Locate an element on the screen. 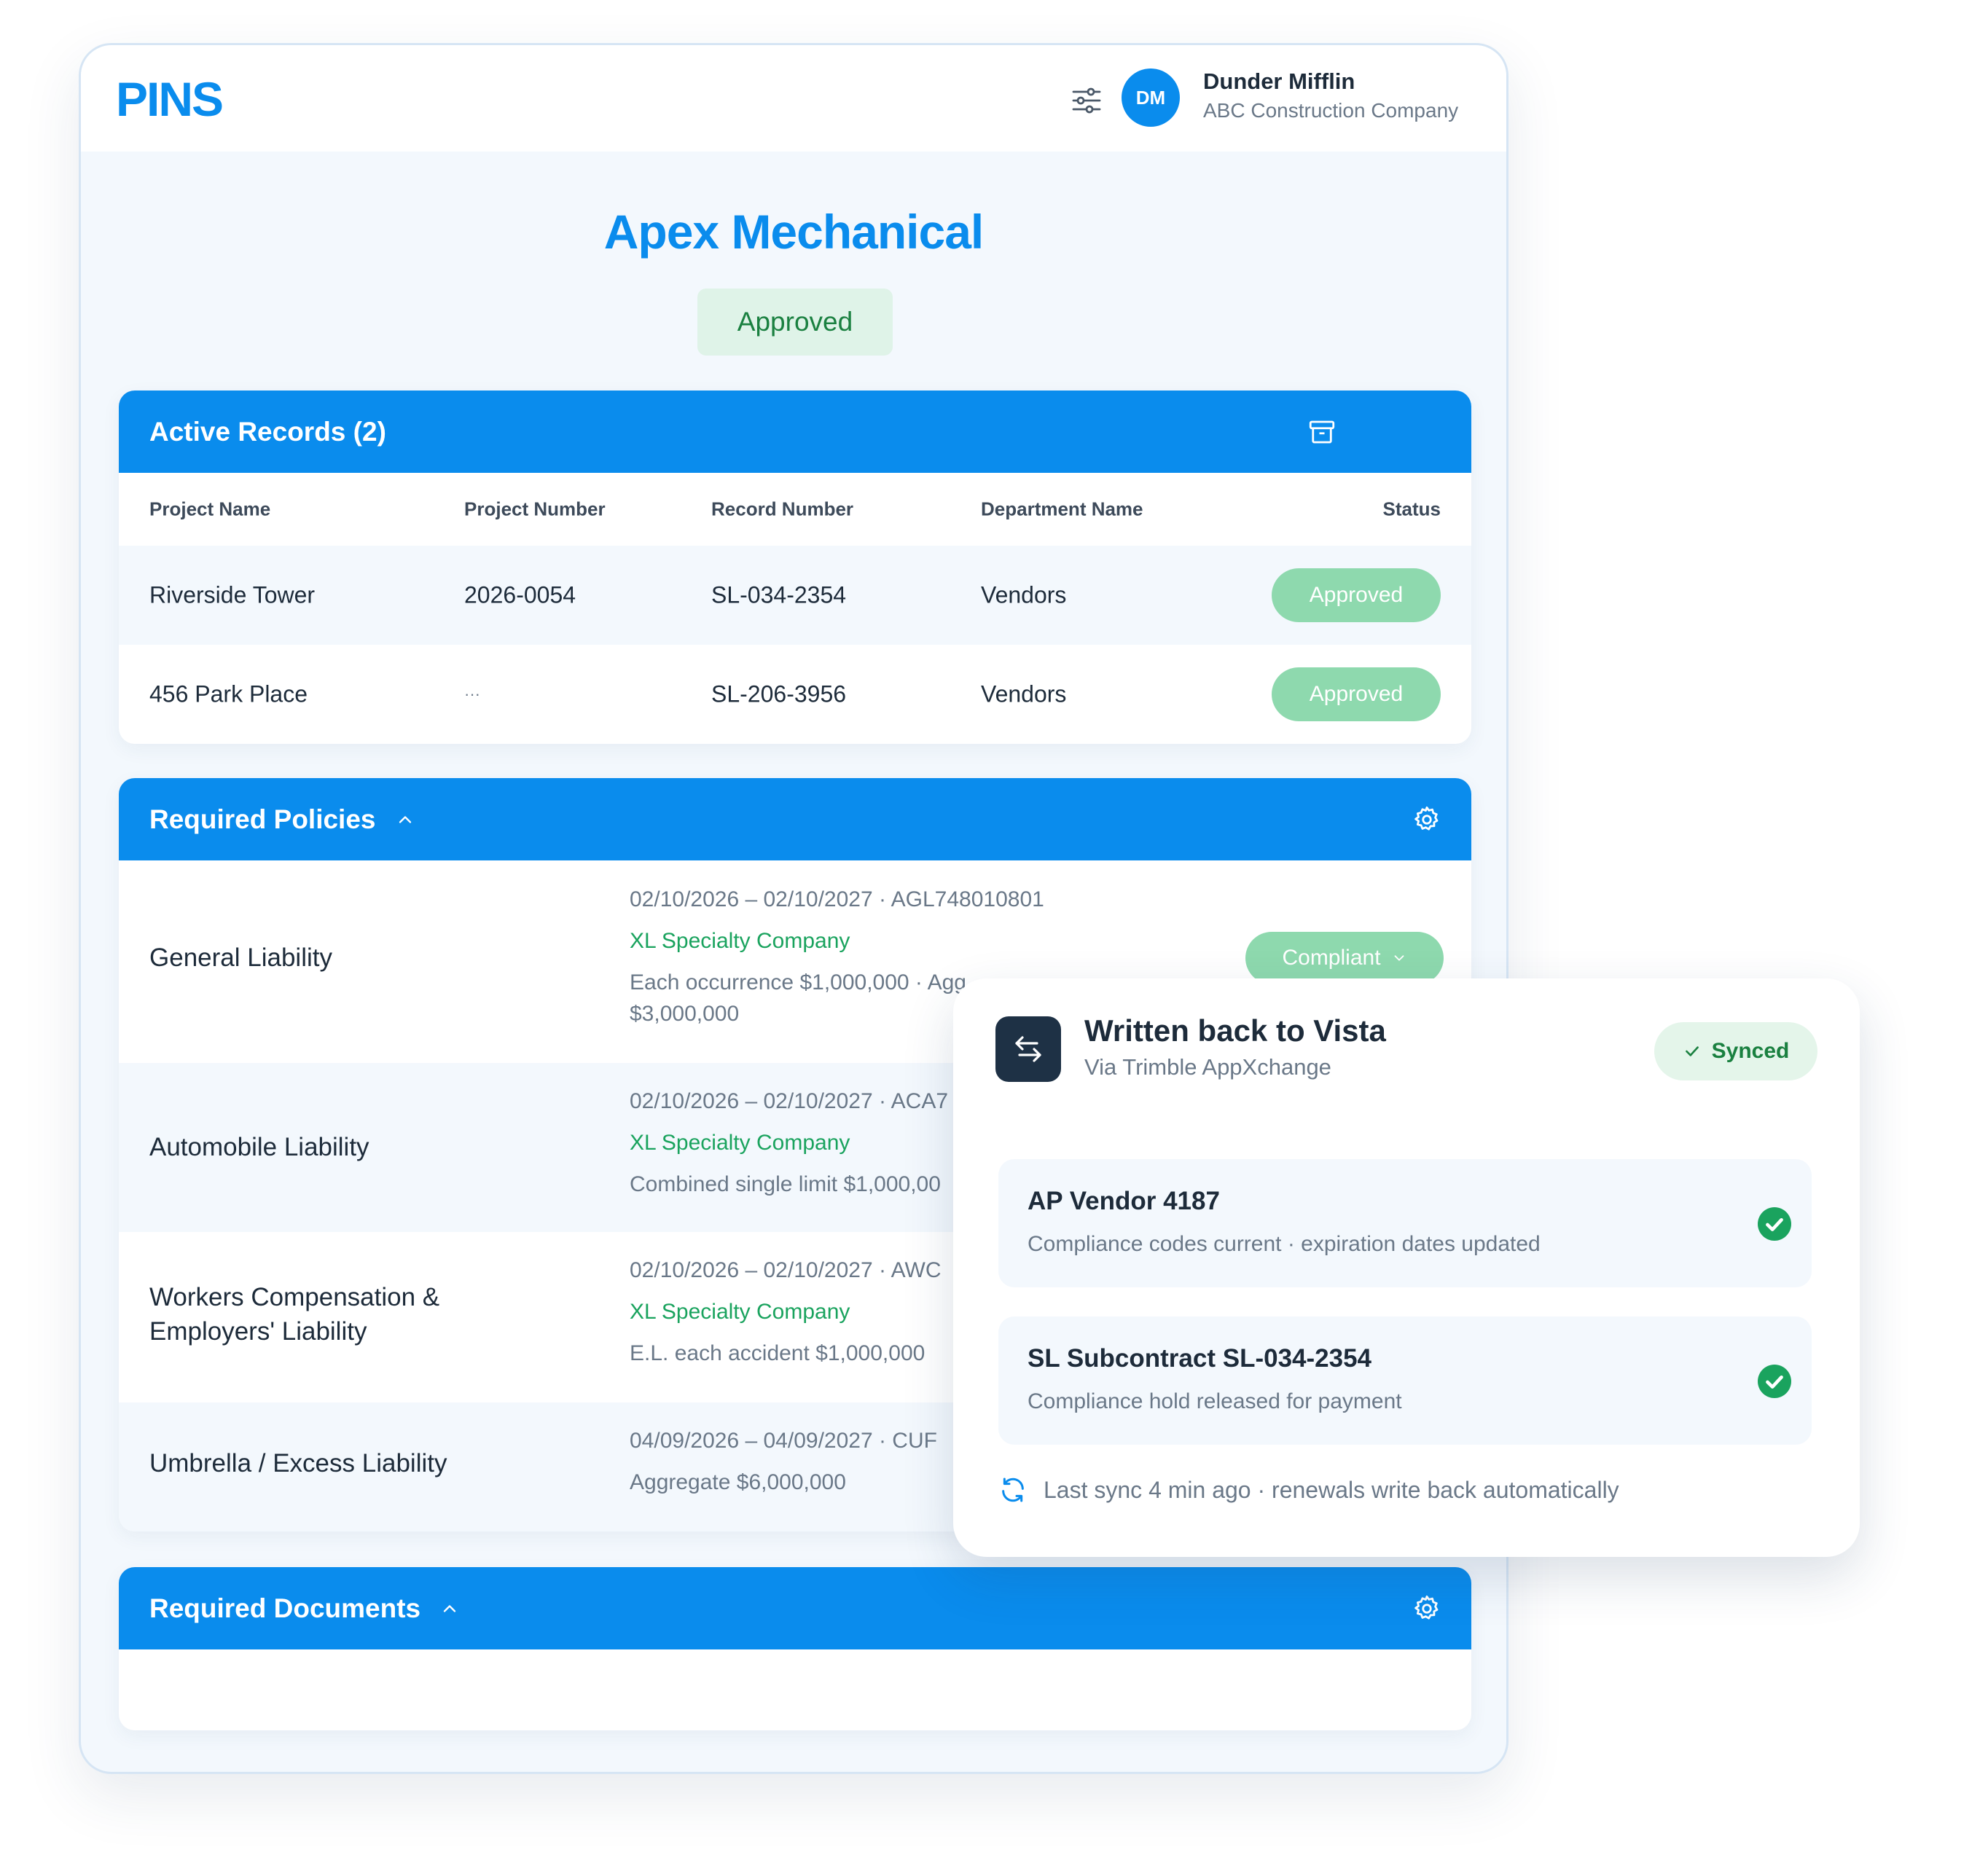 The height and width of the screenshot is (1860, 1988). synced-label: Synced is located at coordinates (1751, 1051).